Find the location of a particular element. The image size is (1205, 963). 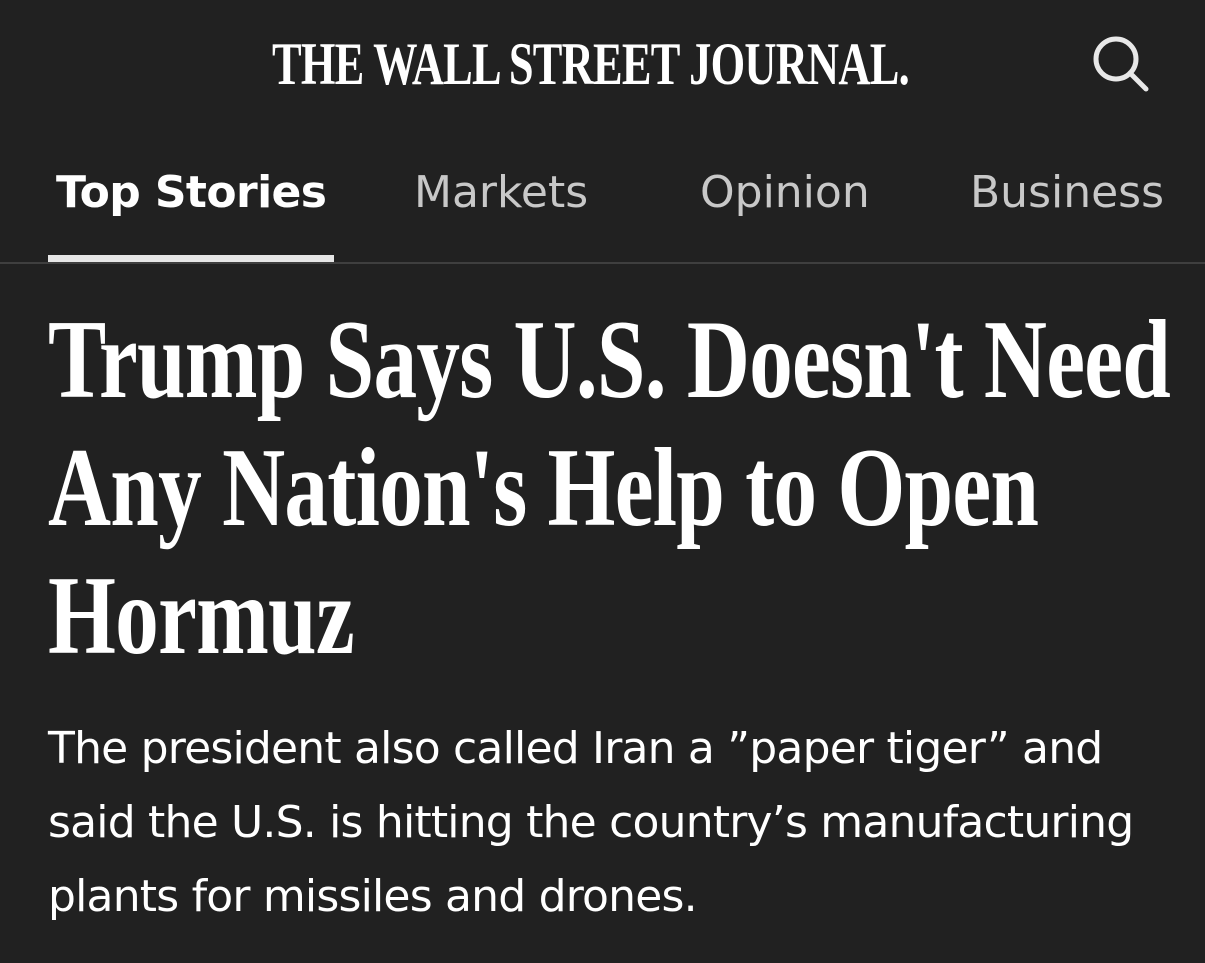

search-button is located at coordinates (1121, 64).